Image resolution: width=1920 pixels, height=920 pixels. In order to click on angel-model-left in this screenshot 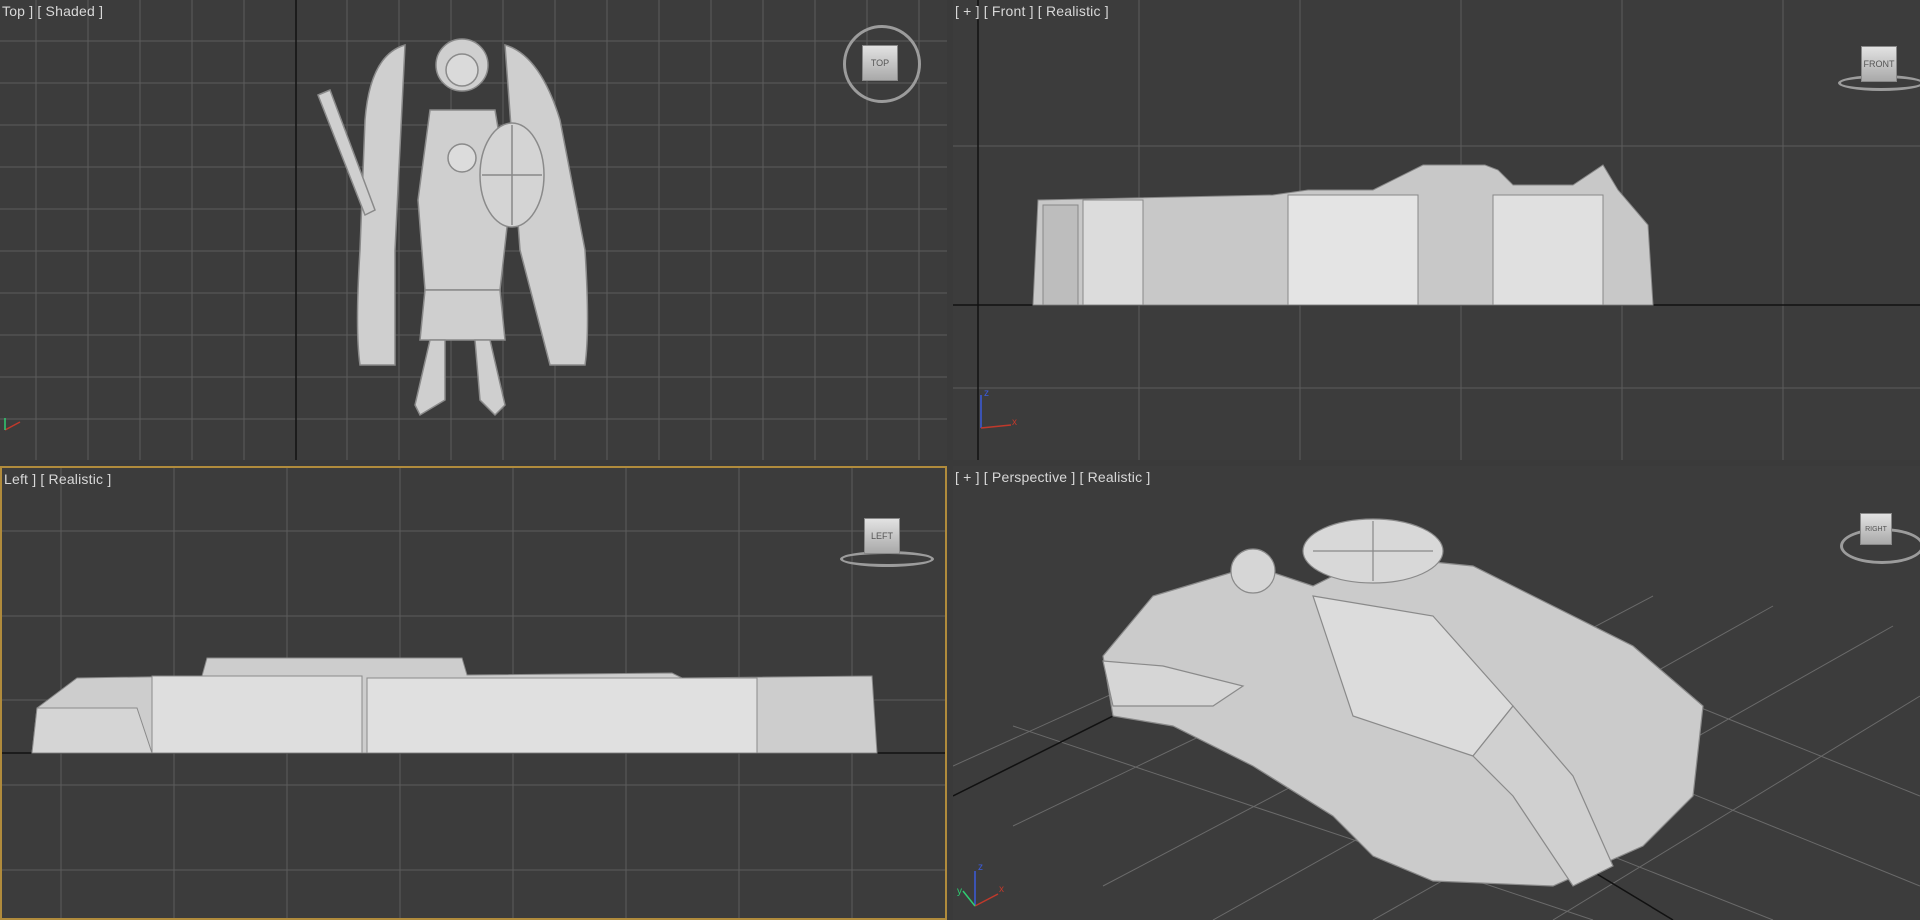, I will do `click(454, 705)`.